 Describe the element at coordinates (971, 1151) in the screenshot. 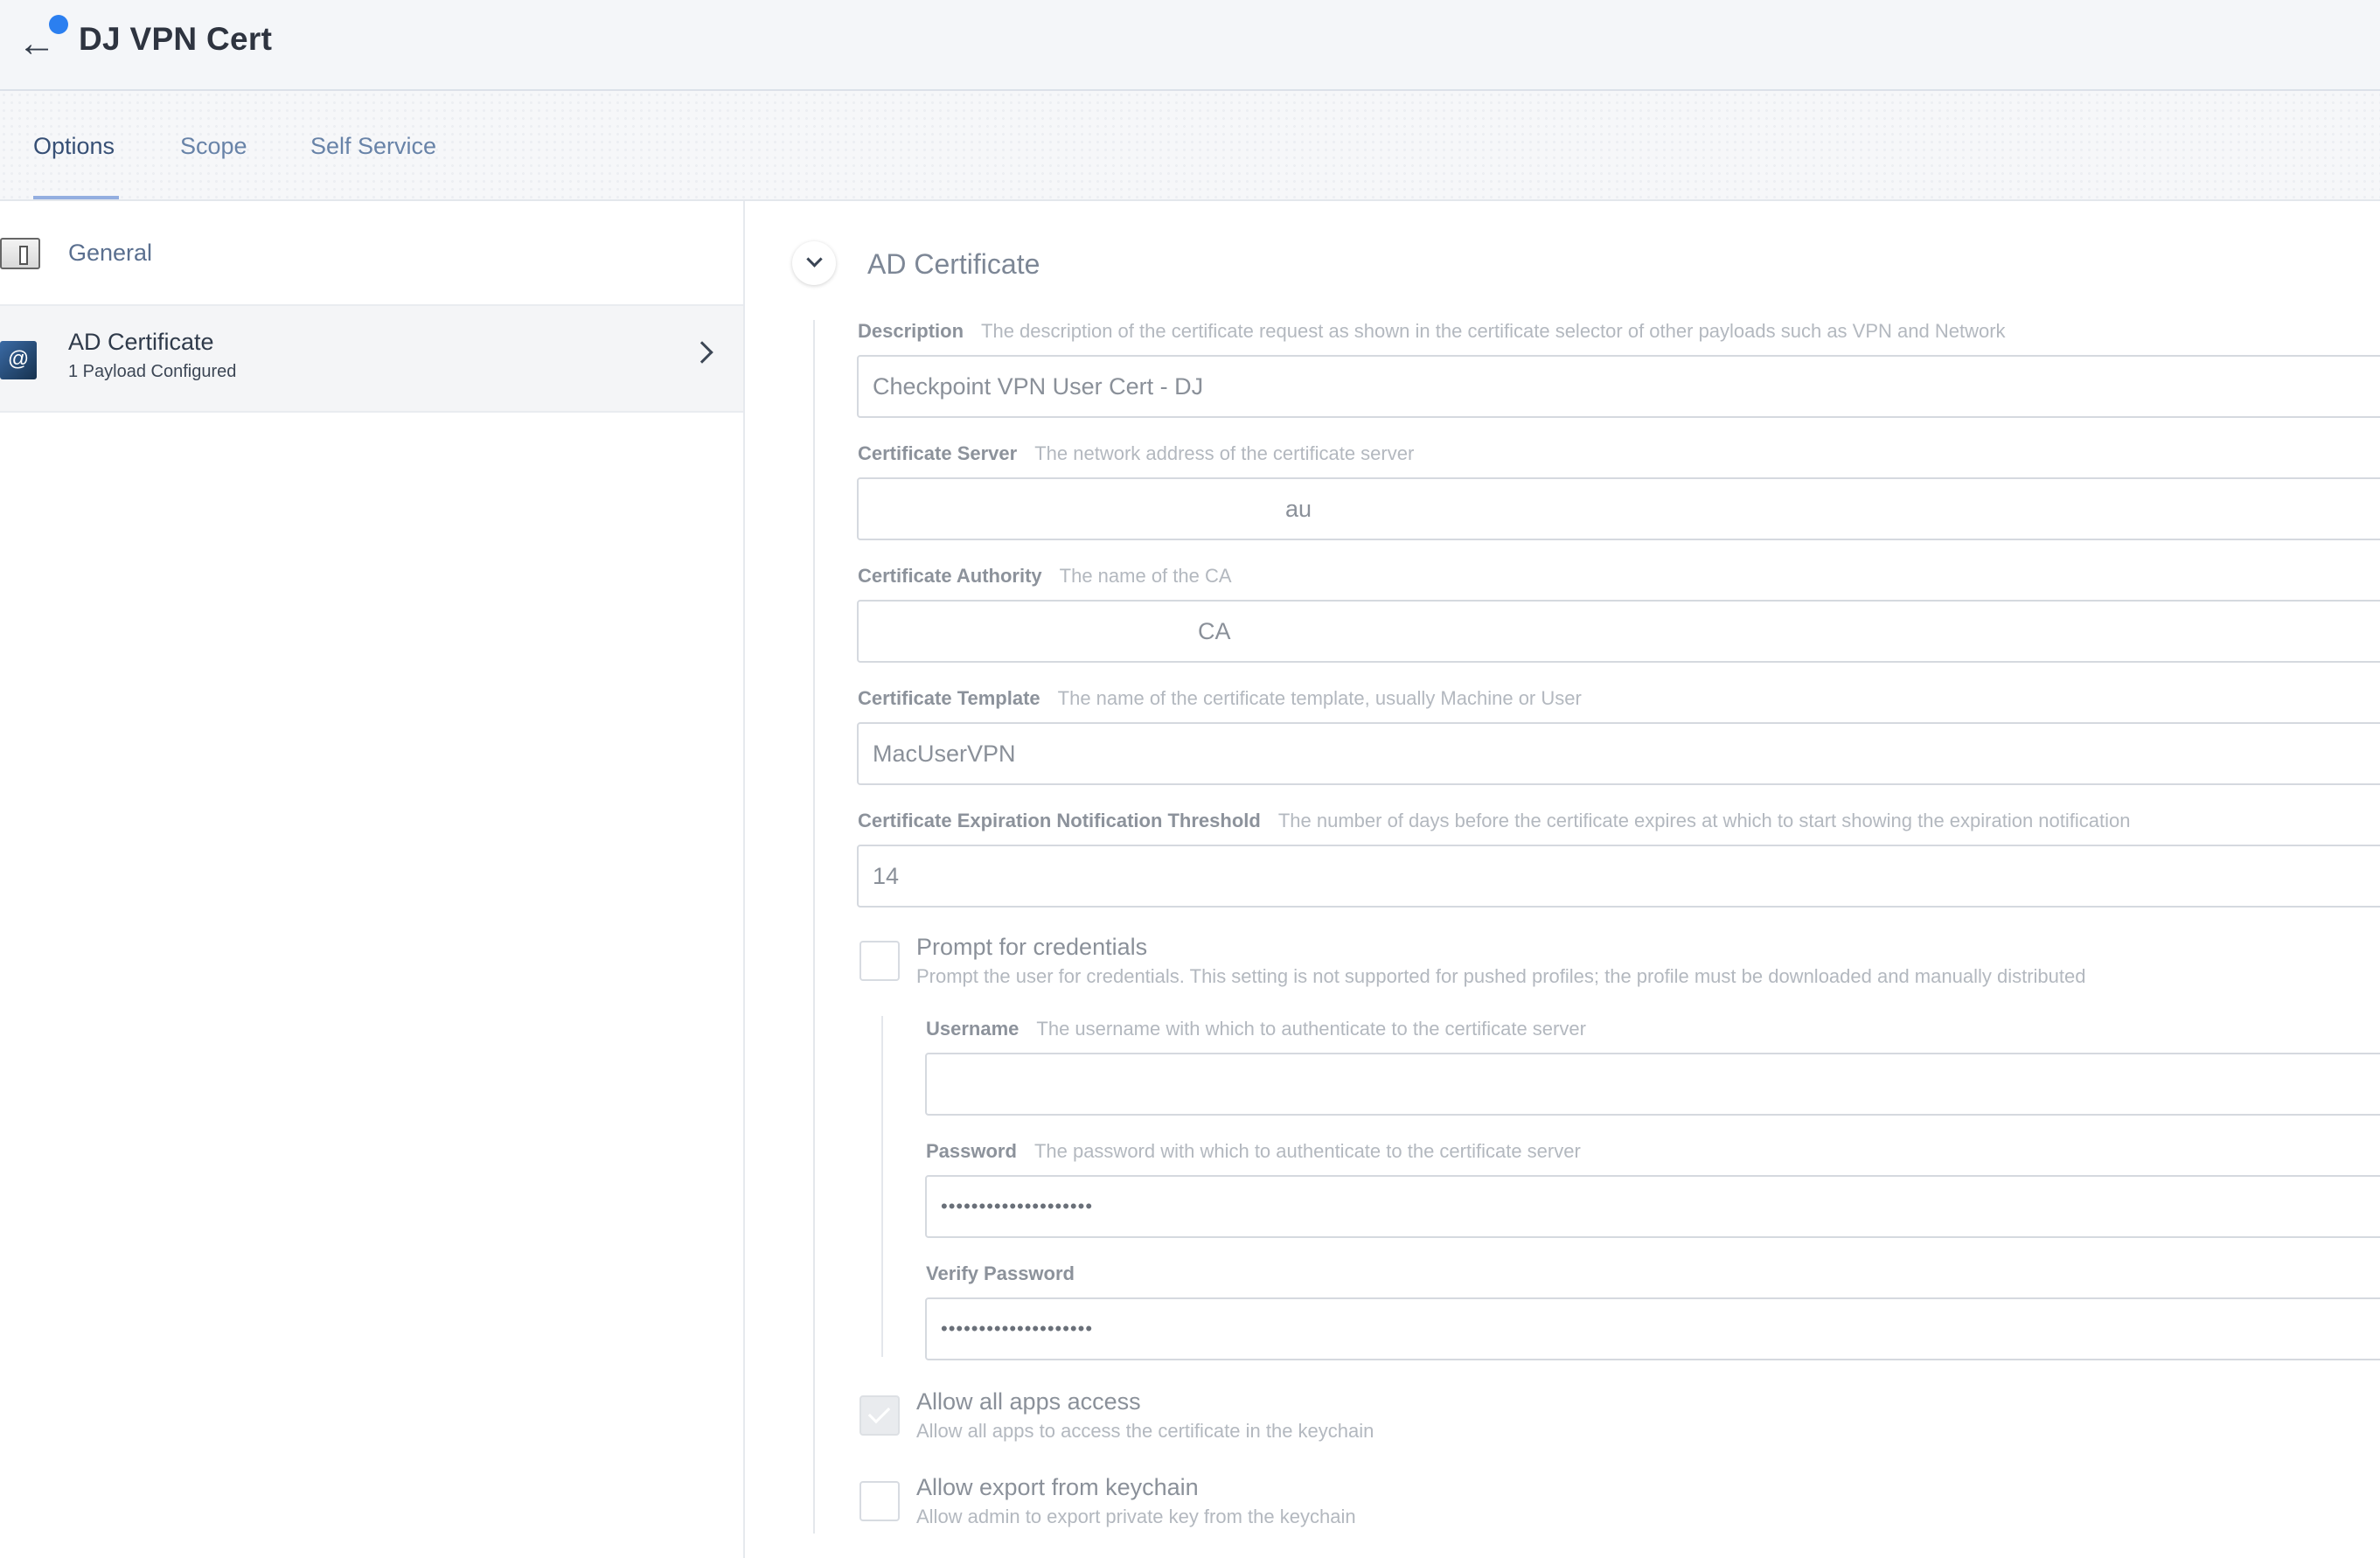

I see `password-label-text: Password` at that location.